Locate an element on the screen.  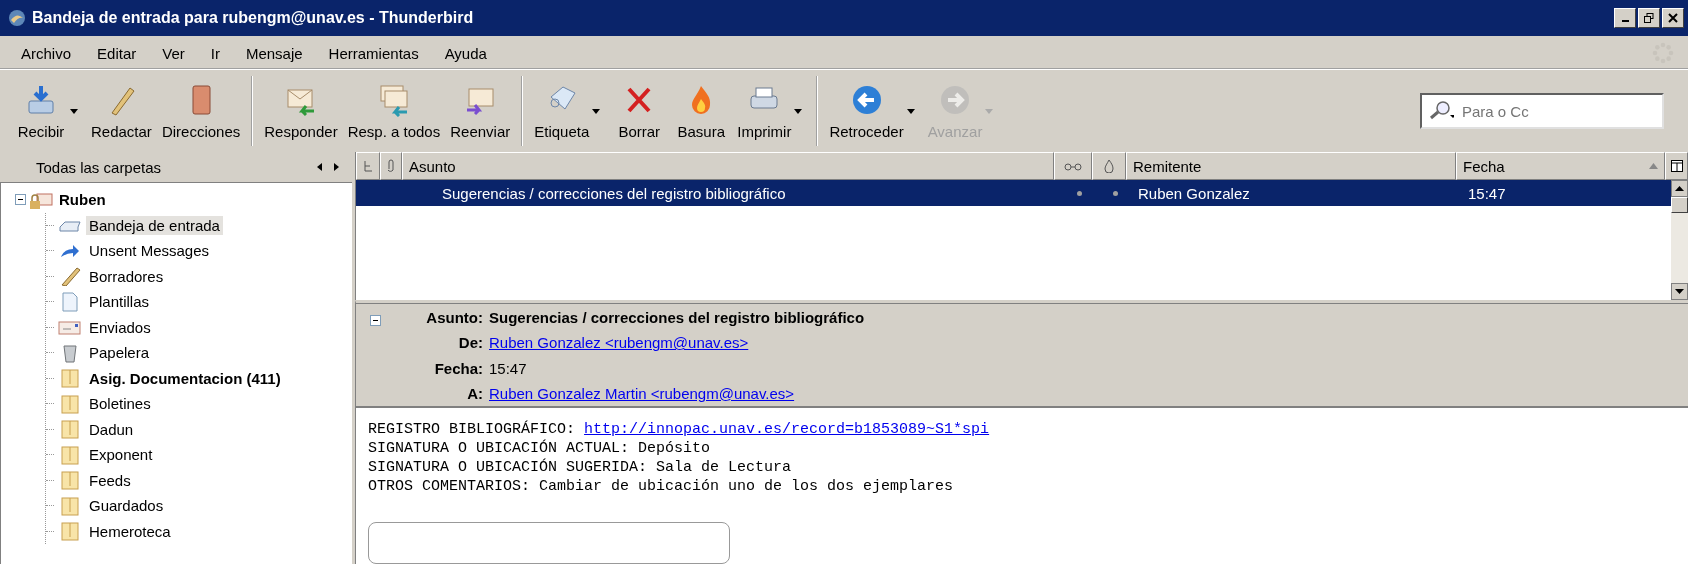
bird-icon is located at coordinates (17, 18).